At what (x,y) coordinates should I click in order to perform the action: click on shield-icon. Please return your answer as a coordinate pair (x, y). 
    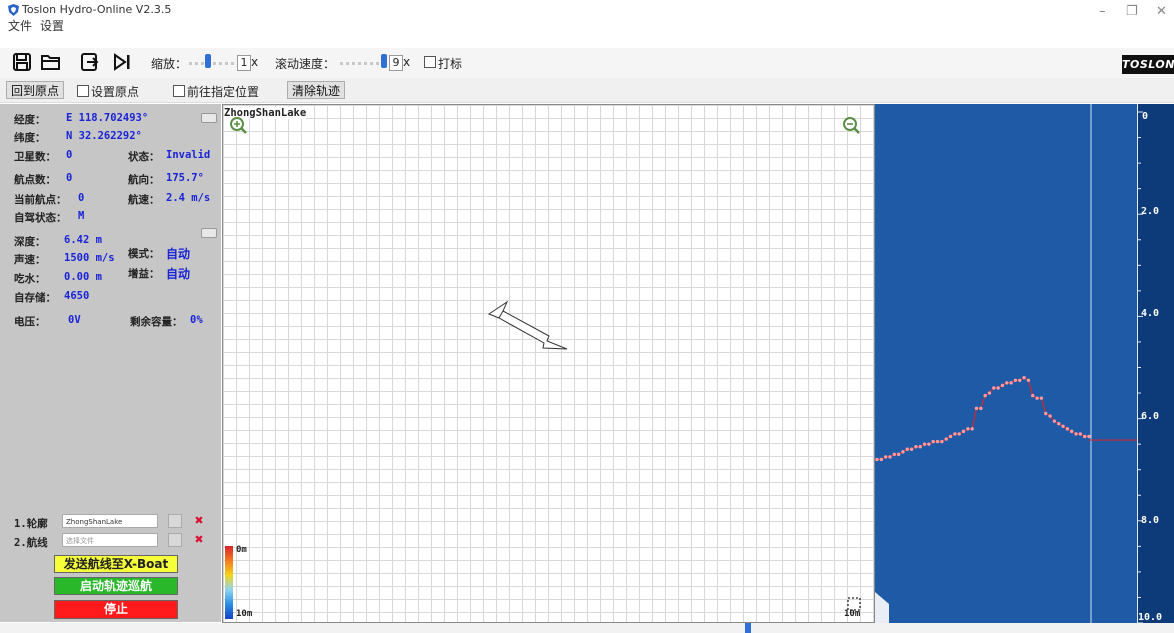
    Looking at the image, I should click on (13, 10).